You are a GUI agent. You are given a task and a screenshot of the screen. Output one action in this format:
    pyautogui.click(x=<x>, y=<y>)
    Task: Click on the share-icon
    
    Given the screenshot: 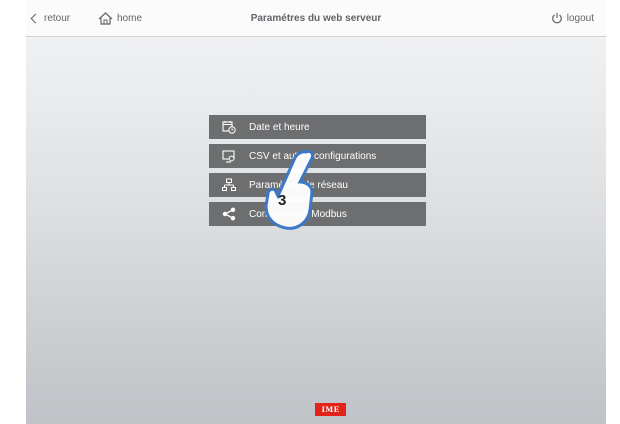 What is the action you would take?
    pyautogui.click(x=229, y=214)
    